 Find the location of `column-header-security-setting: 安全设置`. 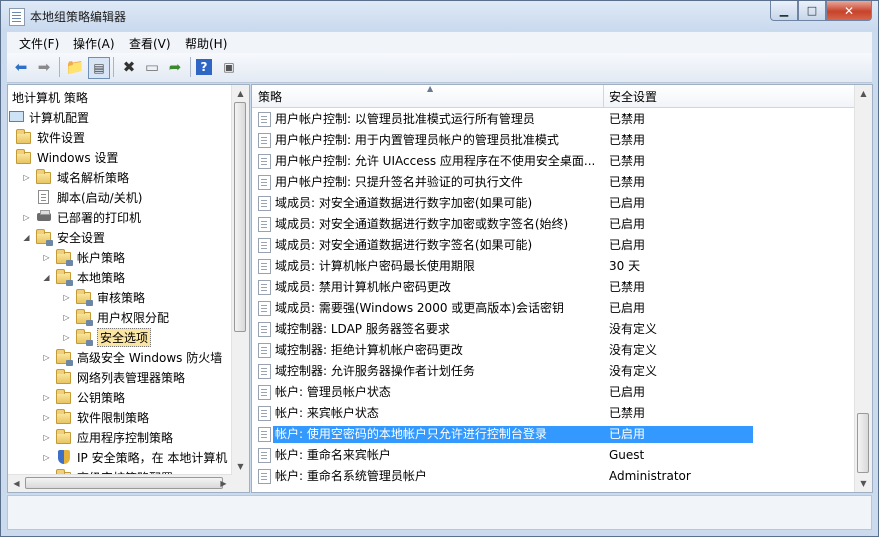

column-header-security-setting: 安全设置 is located at coordinates (729, 96).